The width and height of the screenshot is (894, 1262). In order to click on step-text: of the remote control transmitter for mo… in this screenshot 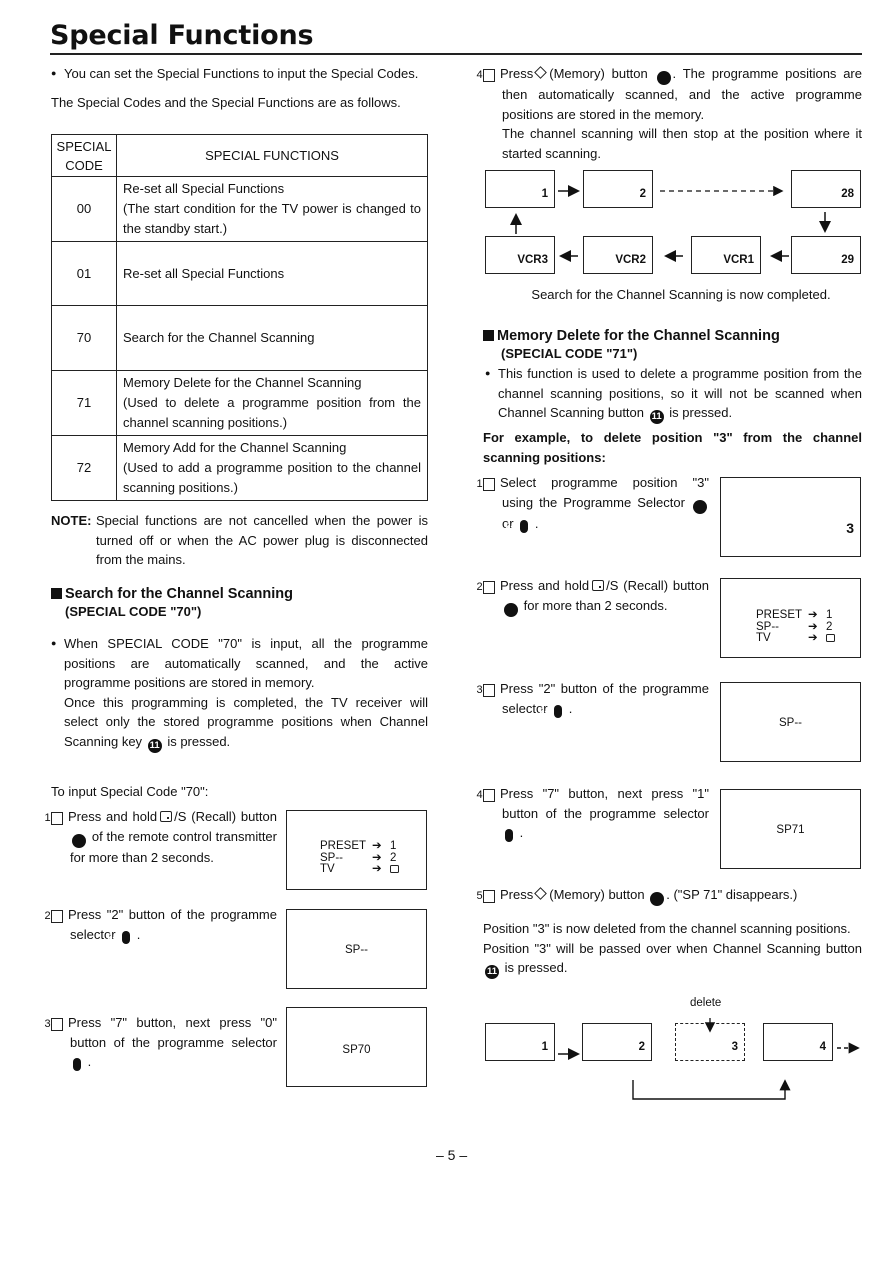, I will do `click(173, 846)`.